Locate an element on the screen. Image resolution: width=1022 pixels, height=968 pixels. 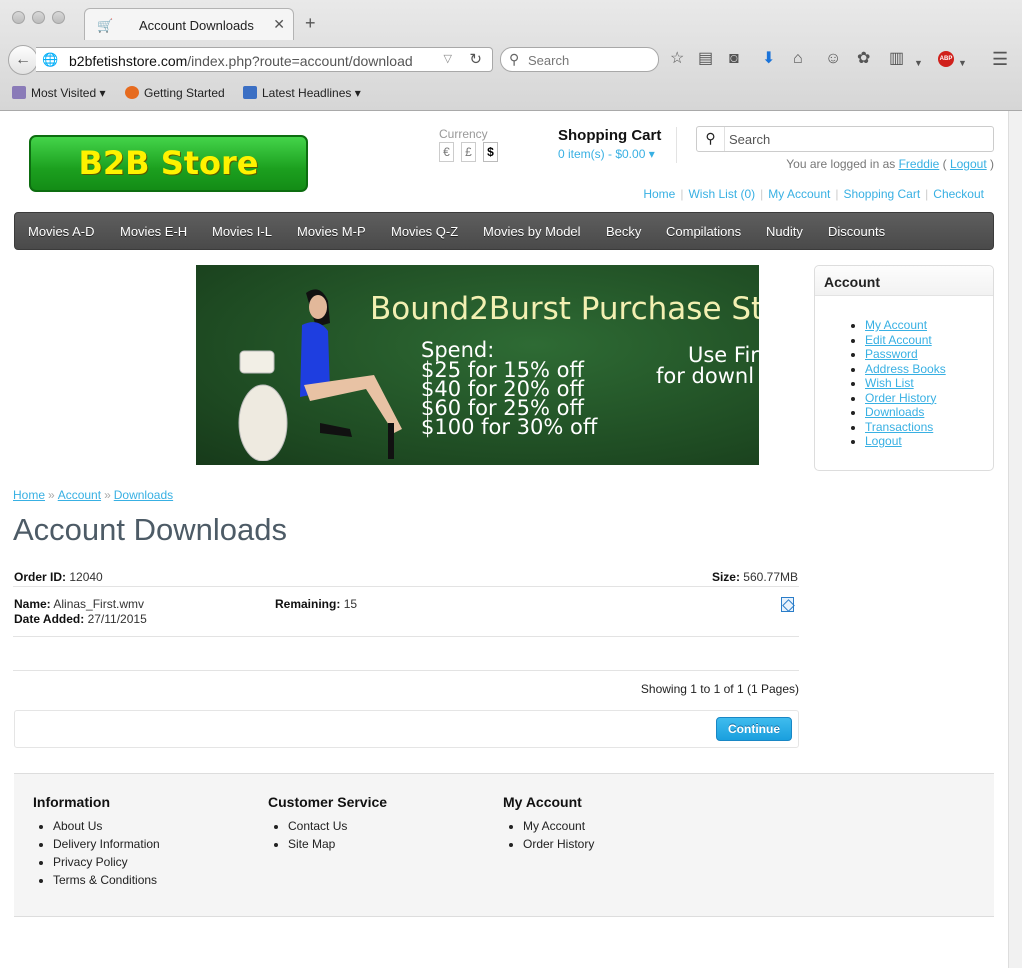
rss-icon is located at coordinates (250, 92).